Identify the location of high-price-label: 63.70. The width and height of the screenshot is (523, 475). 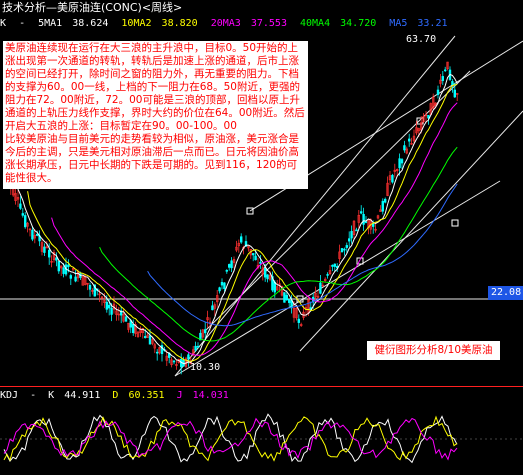
(421, 39).